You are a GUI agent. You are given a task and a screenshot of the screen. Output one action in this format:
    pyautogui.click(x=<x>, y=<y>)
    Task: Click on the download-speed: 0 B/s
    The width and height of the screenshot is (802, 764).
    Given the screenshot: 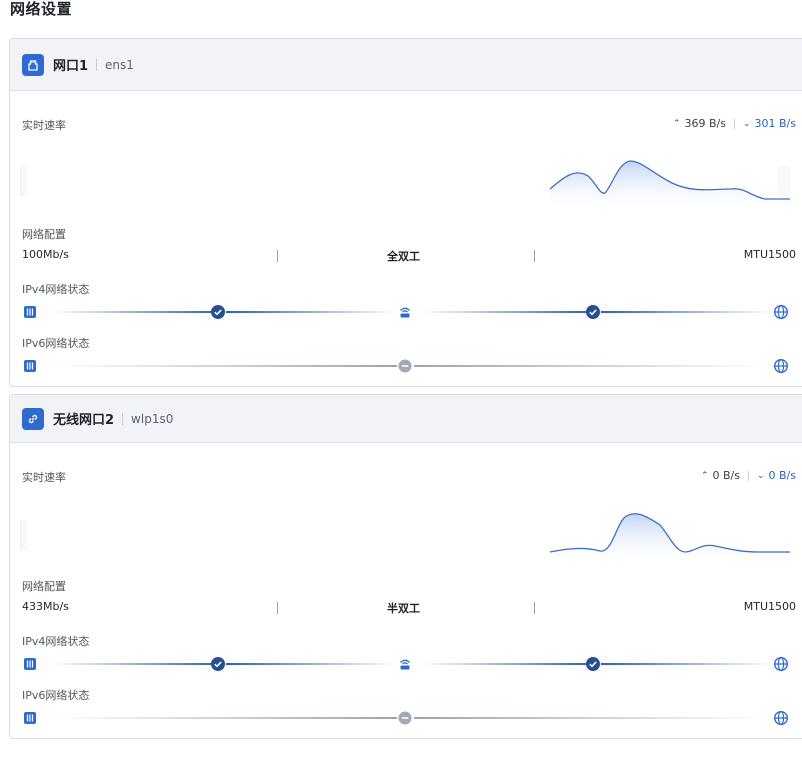 What is the action you would take?
    pyautogui.click(x=782, y=475)
    